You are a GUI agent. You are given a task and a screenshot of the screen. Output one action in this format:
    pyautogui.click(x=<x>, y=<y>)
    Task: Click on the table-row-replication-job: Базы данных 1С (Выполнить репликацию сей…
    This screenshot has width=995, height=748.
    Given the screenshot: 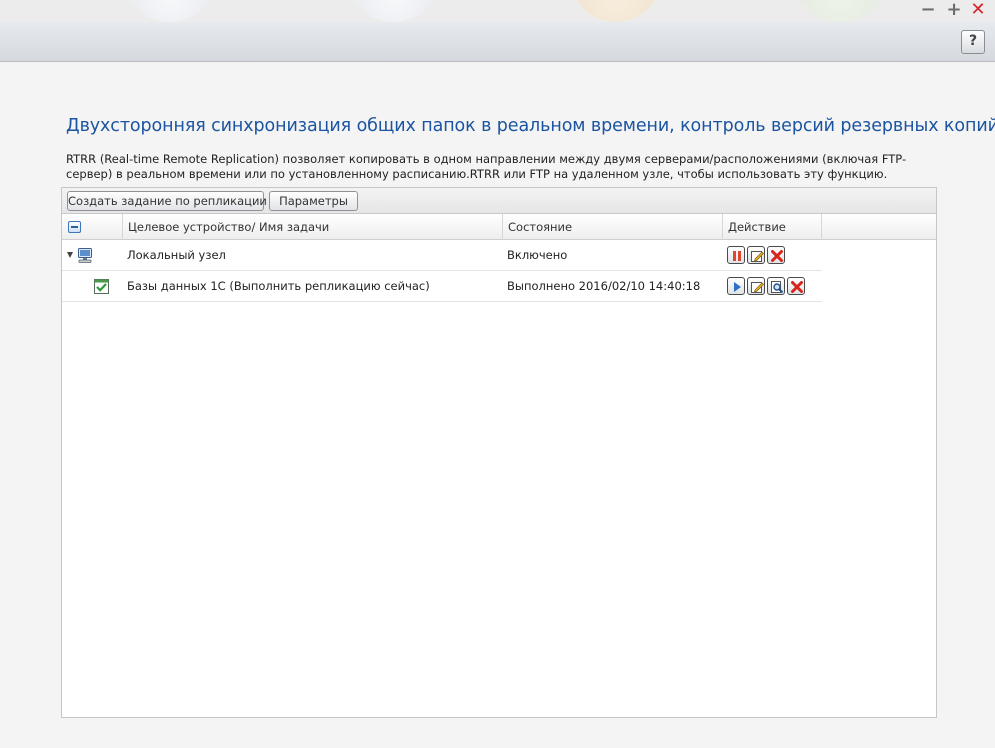 What is the action you would take?
    pyautogui.click(x=442, y=286)
    